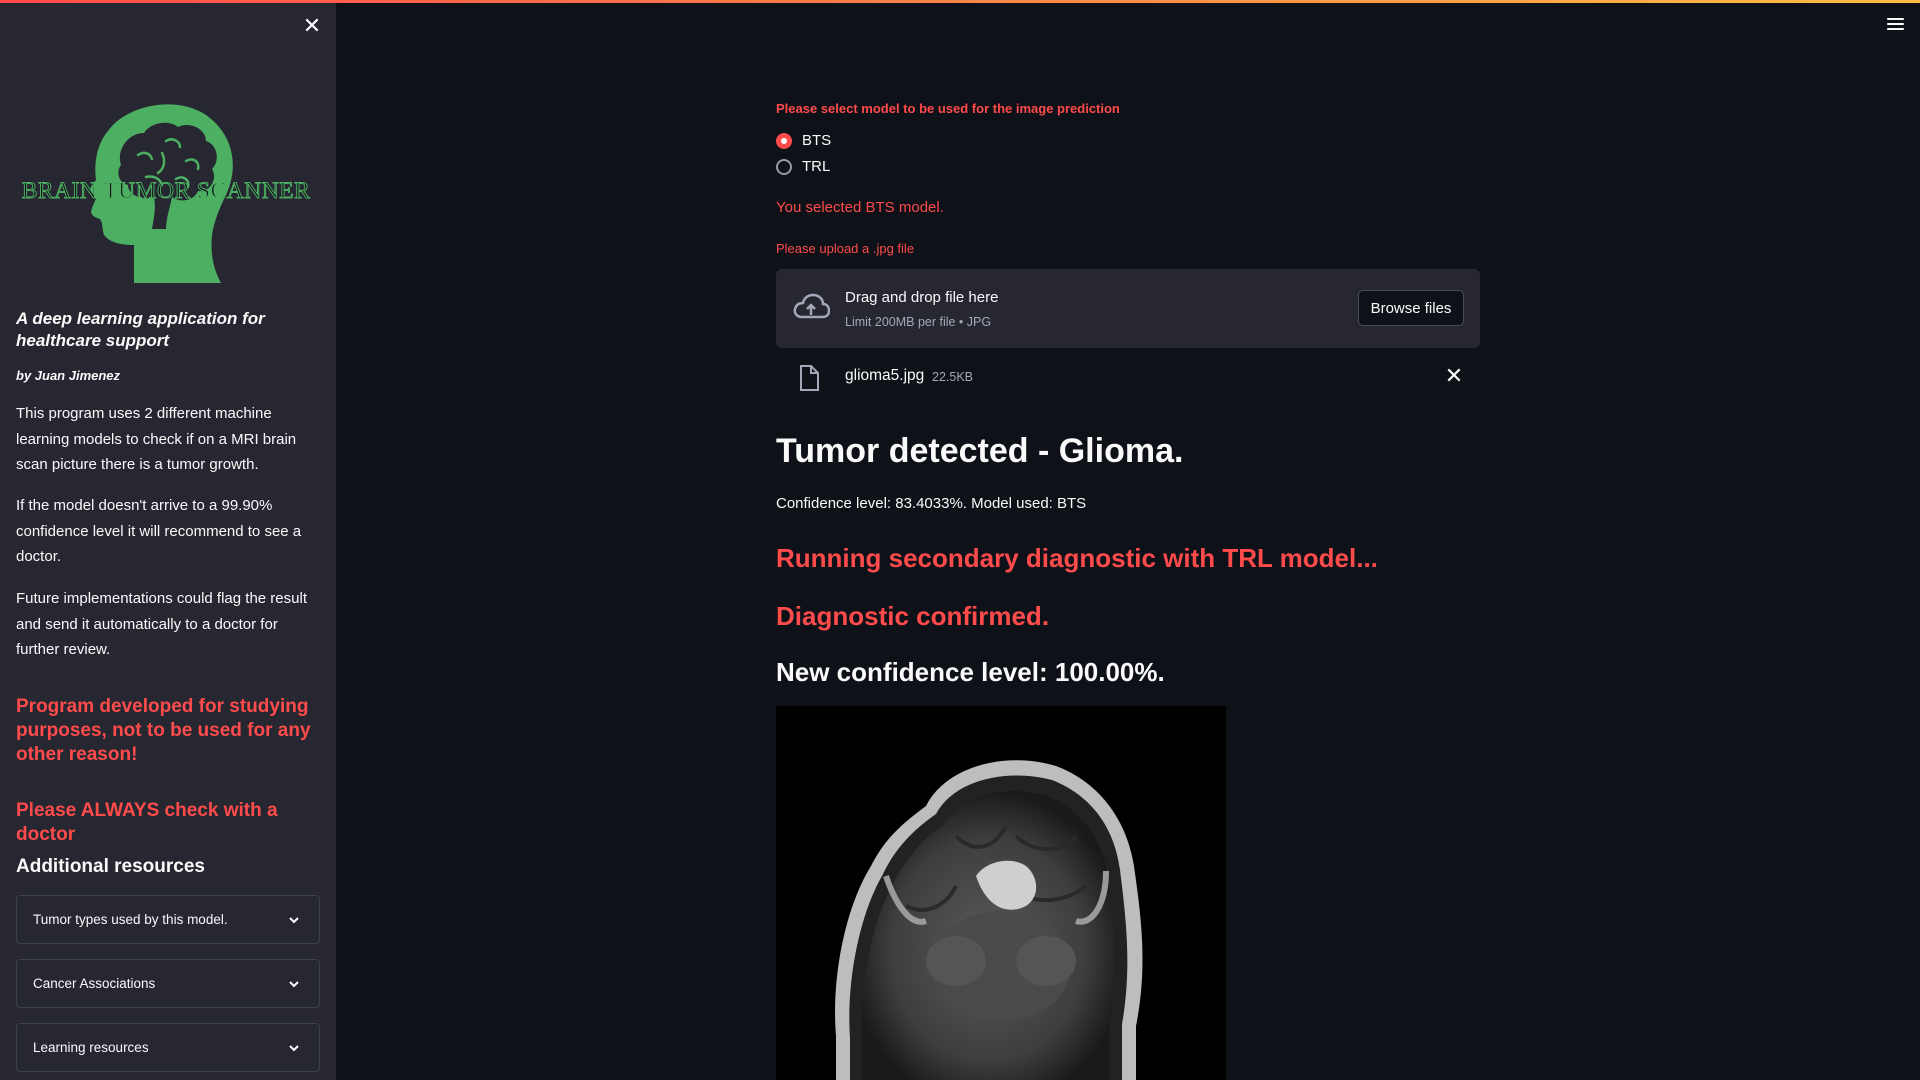 This screenshot has height=1080, width=1920. What do you see at coordinates (860, 207) in the screenshot?
I see `selected-model-message: You selected BTS model.` at bounding box center [860, 207].